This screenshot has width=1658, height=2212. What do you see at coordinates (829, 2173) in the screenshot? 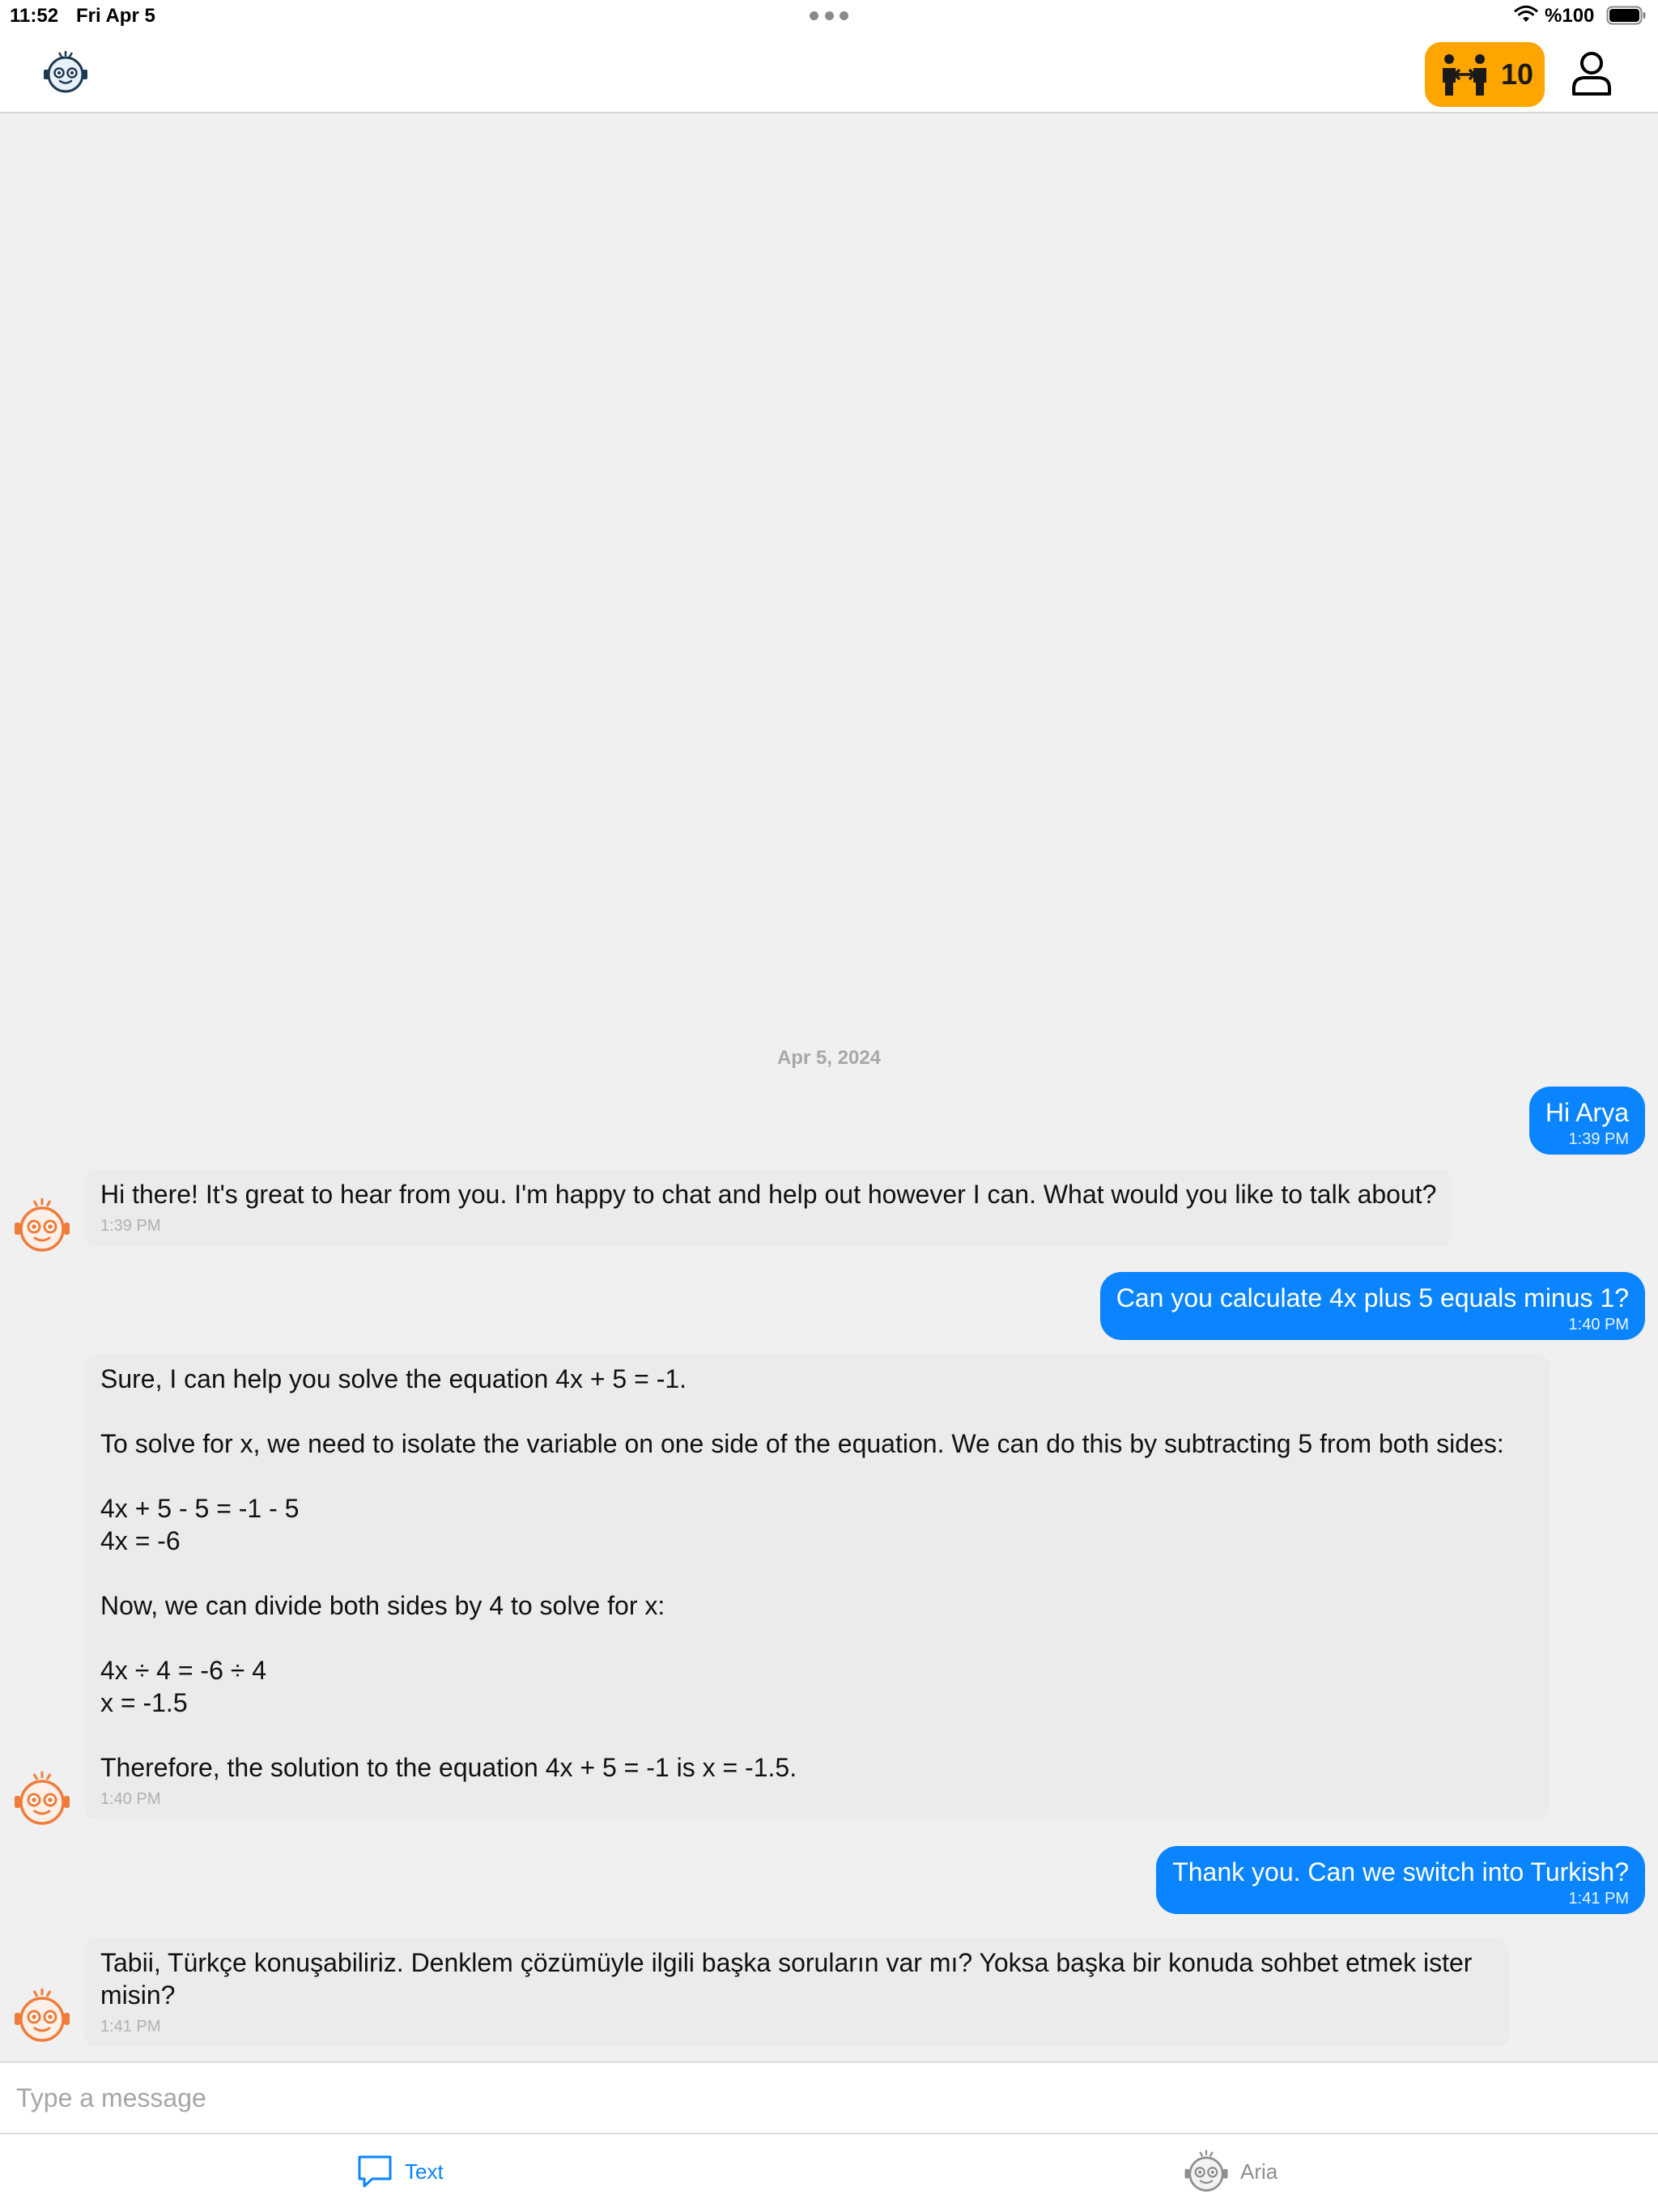
I see `tab-bar: Text Aria` at bounding box center [829, 2173].